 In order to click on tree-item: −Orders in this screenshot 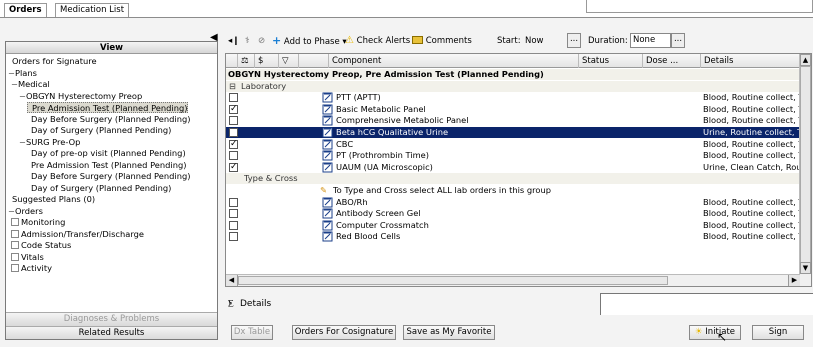, I will do `click(25, 211)`.